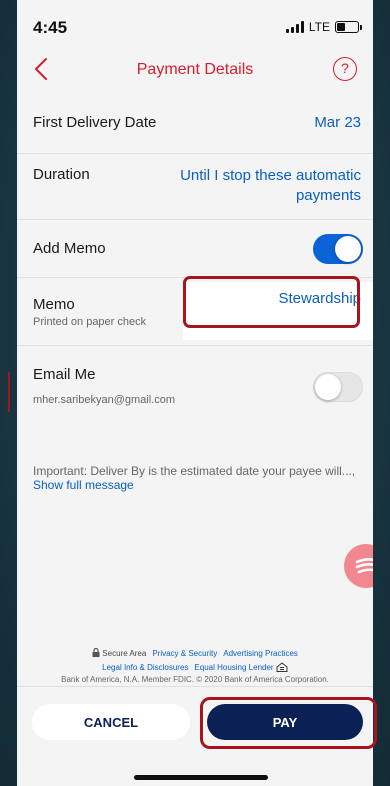 The image size is (390, 786). I want to click on status-bar: 4:45 LTE, so click(195, 24).